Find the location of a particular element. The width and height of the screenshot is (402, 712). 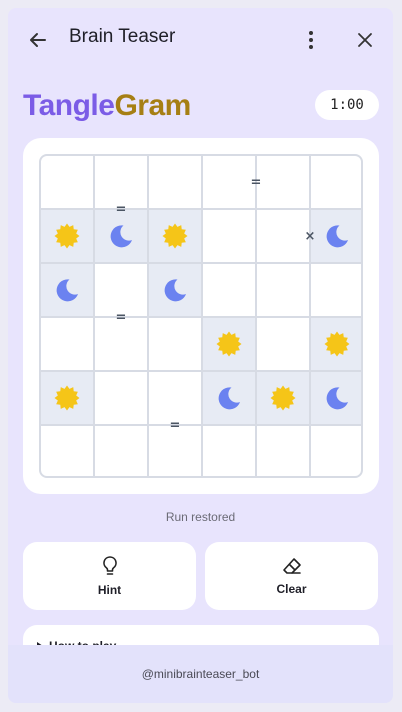

arrow-left-icon is located at coordinates (38, 40).